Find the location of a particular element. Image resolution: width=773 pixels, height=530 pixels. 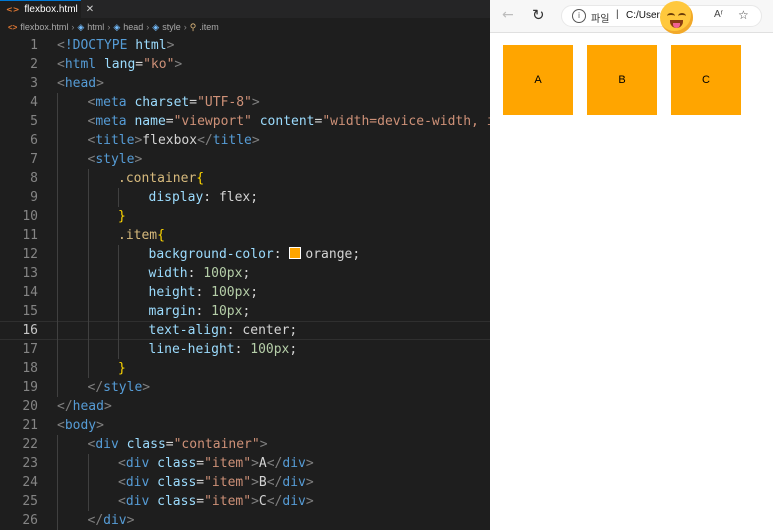

code-line: 8 .container{ is located at coordinates (245, 178).